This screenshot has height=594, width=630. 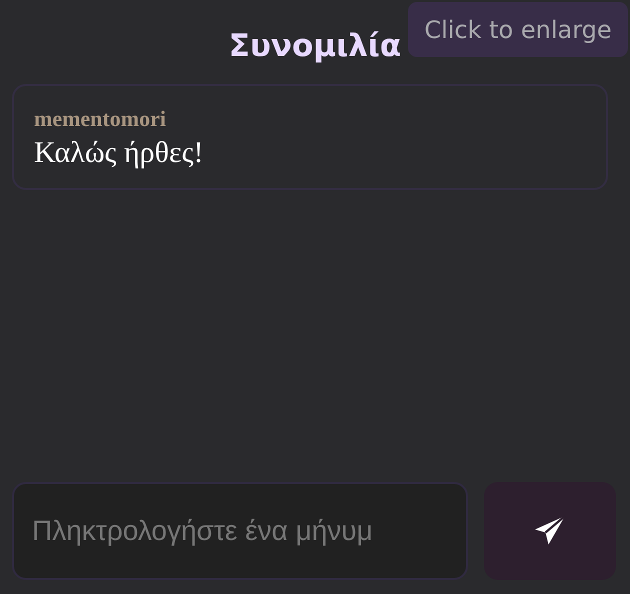 What do you see at coordinates (518, 29) in the screenshot?
I see `tooltip: Click to enlarge` at bounding box center [518, 29].